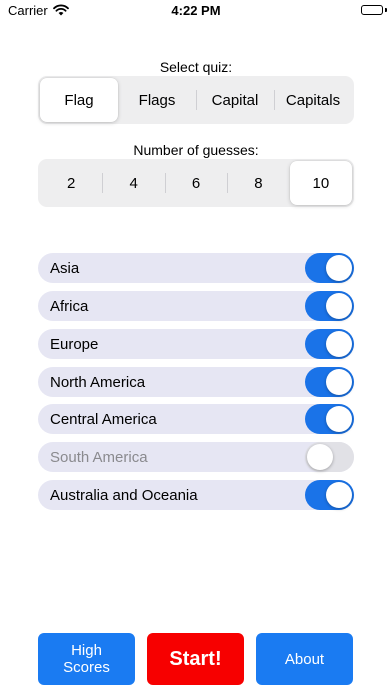 This screenshot has height=696, width=392. Describe the element at coordinates (86, 650) in the screenshot. I see `high-scores-label-line1: High` at that location.